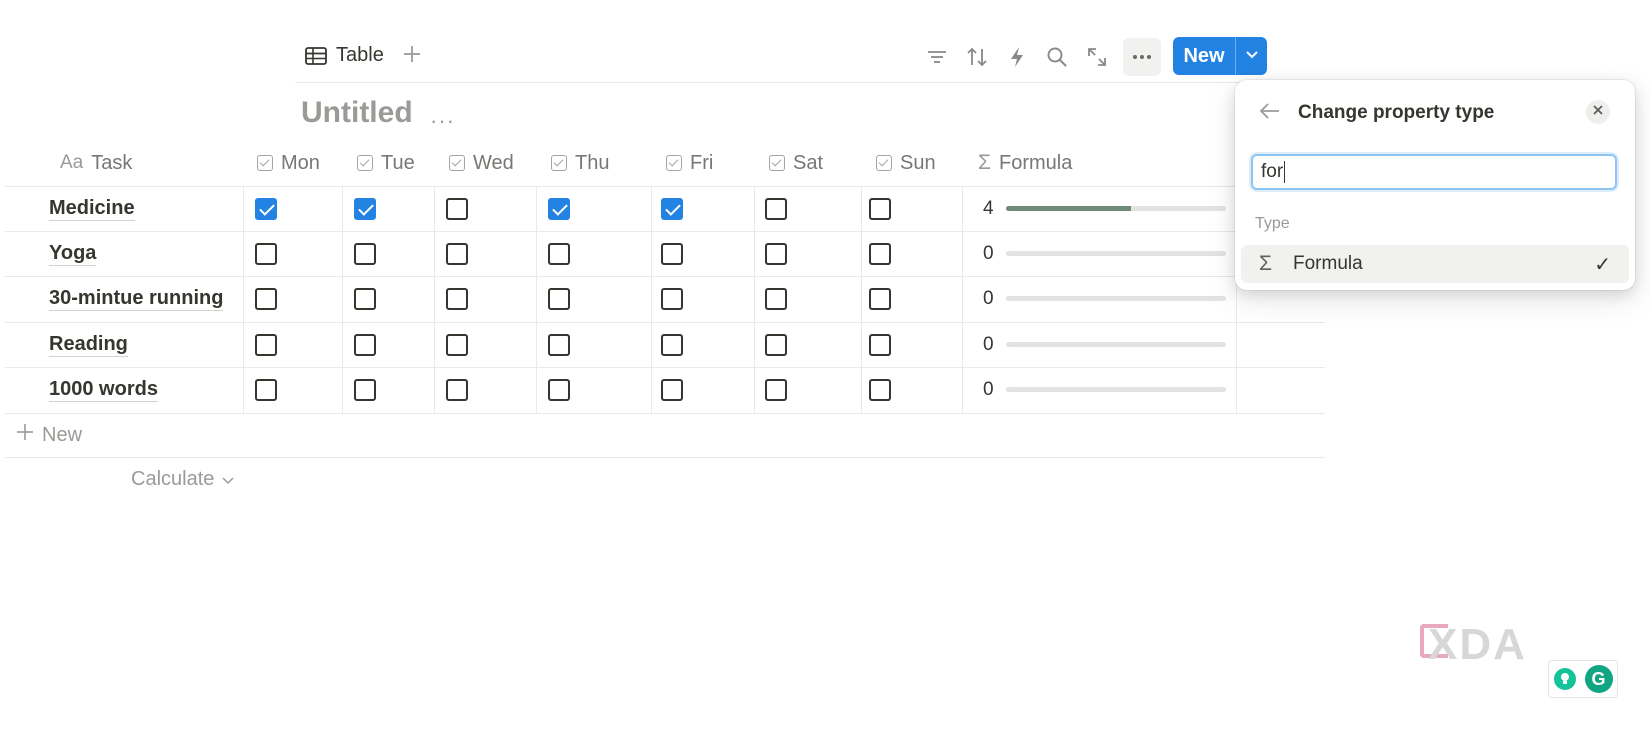  I want to click on lightbulb-icon, so click(1564, 679).